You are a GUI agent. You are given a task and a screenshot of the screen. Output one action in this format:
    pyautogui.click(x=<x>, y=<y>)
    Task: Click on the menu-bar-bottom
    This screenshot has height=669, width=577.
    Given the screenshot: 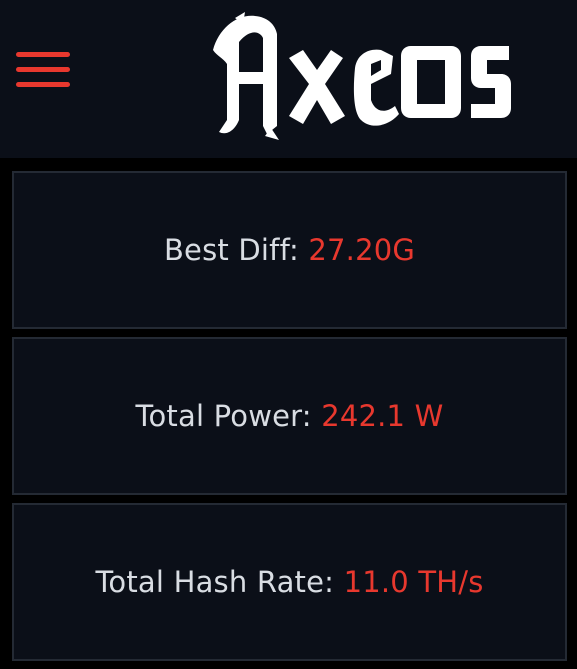 What is the action you would take?
    pyautogui.click(x=43, y=84)
    